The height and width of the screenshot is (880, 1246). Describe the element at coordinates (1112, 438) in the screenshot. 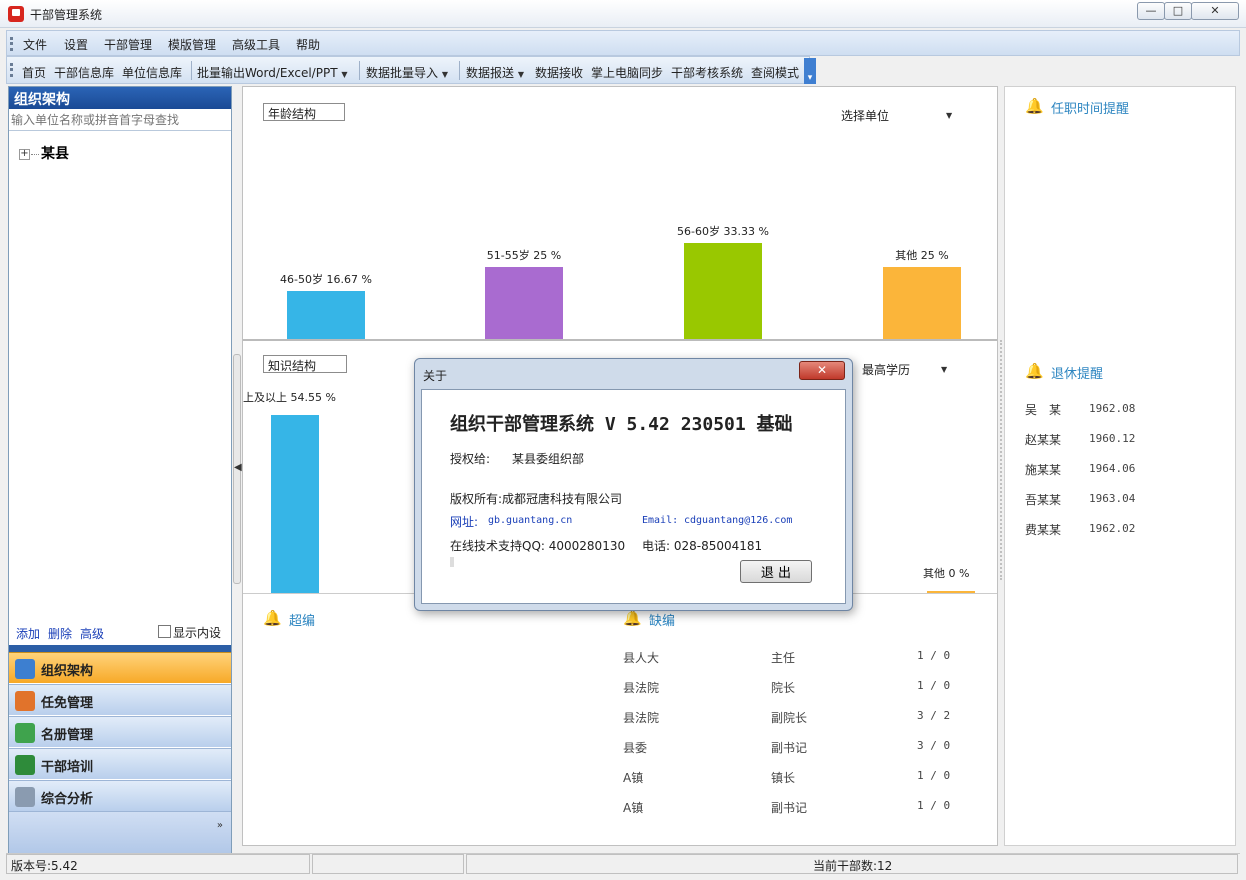

I see `retiree-date: 1960.12` at that location.